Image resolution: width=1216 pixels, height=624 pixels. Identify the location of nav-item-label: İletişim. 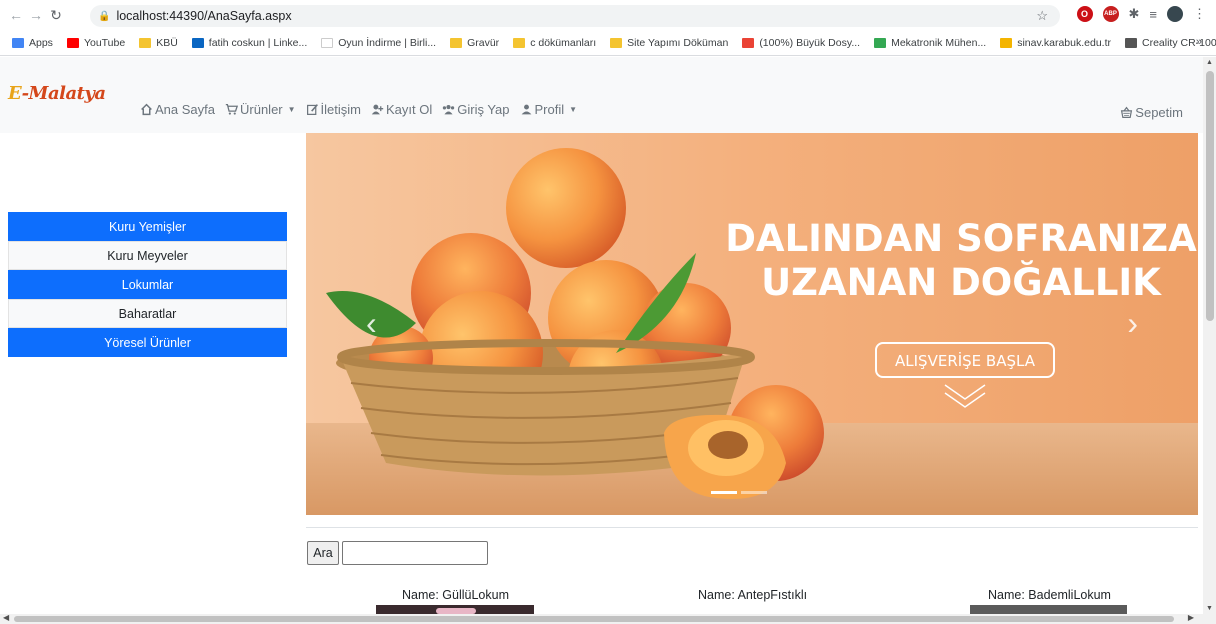
(340, 109).